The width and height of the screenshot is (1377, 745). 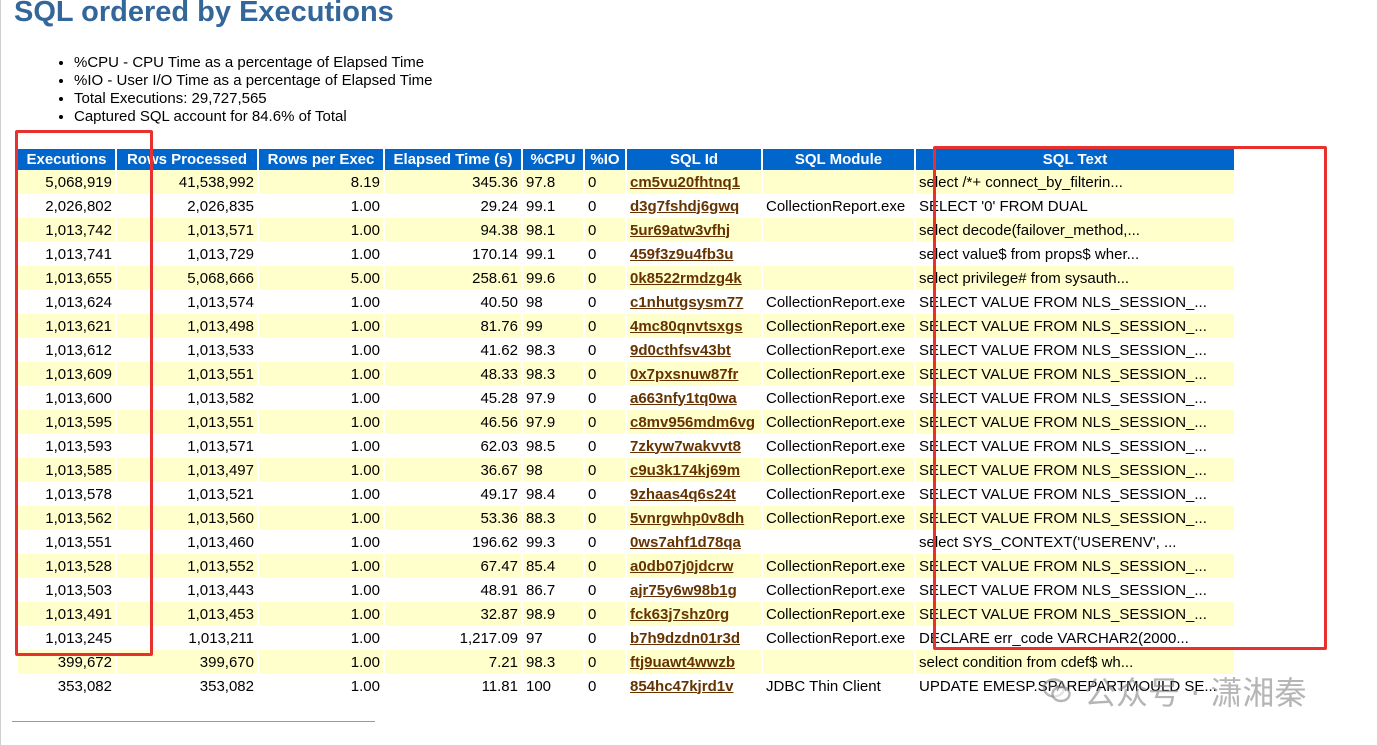 What do you see at coordinates (453, 159) in the screenshot?
I see `header-elapsed-time: Elapsed Time (s)` at bounding box center [453, 159].